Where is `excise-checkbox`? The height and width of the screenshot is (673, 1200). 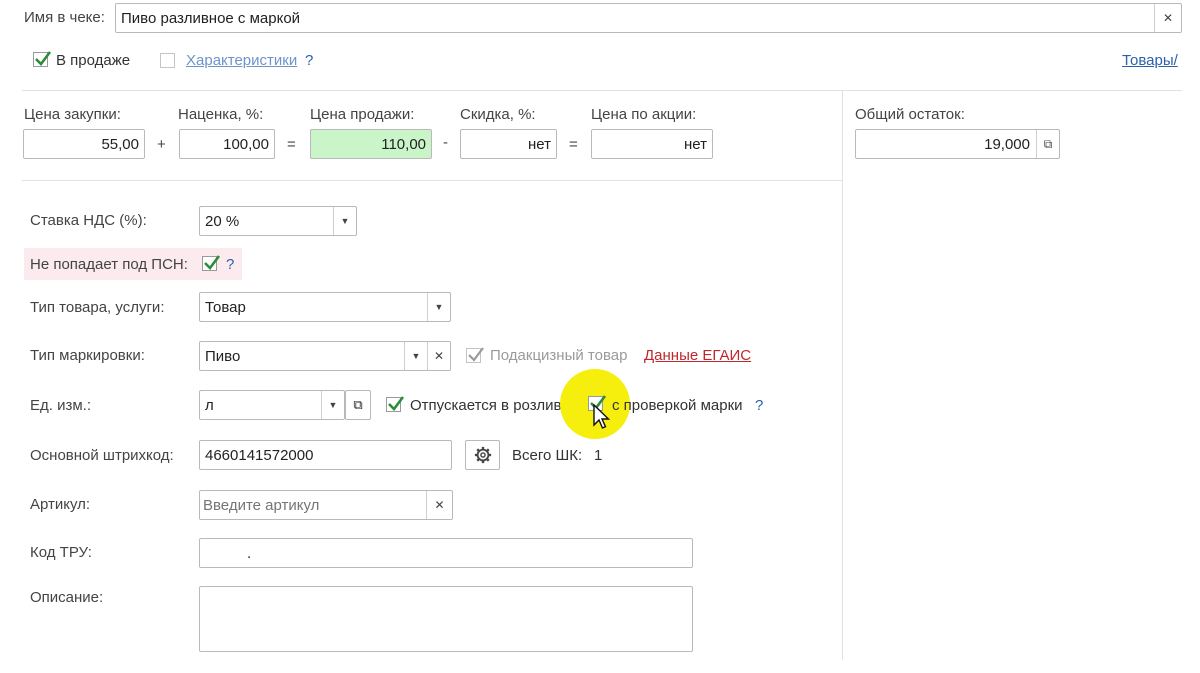 excise-checkbox is located at coordinates (475, 355).